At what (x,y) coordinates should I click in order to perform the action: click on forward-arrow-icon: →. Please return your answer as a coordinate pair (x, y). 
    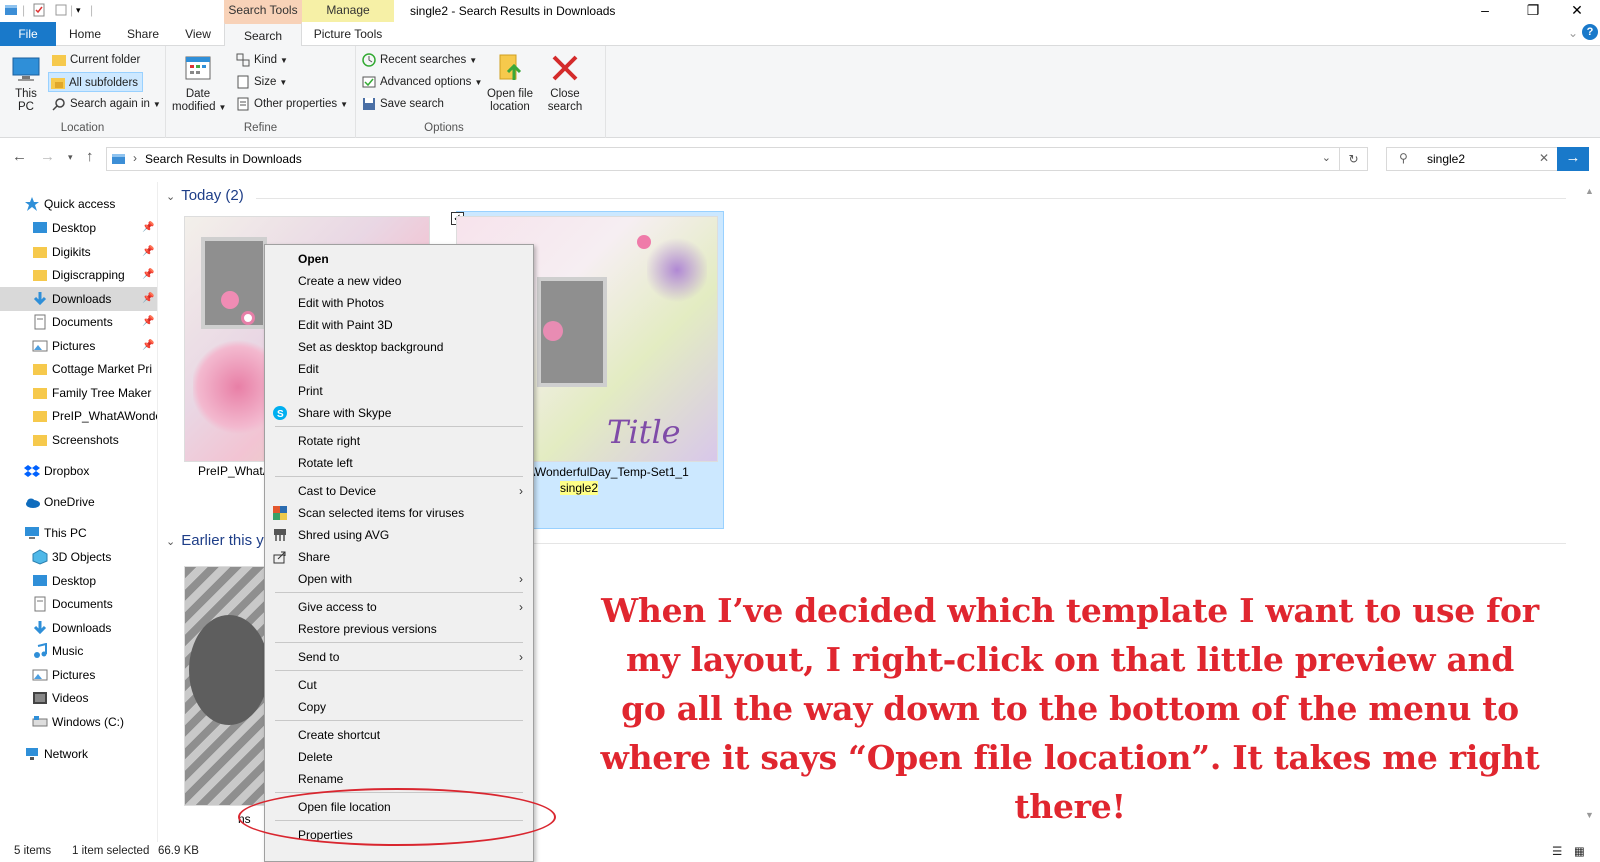
    Looking at the image, I should click on (47, 156).